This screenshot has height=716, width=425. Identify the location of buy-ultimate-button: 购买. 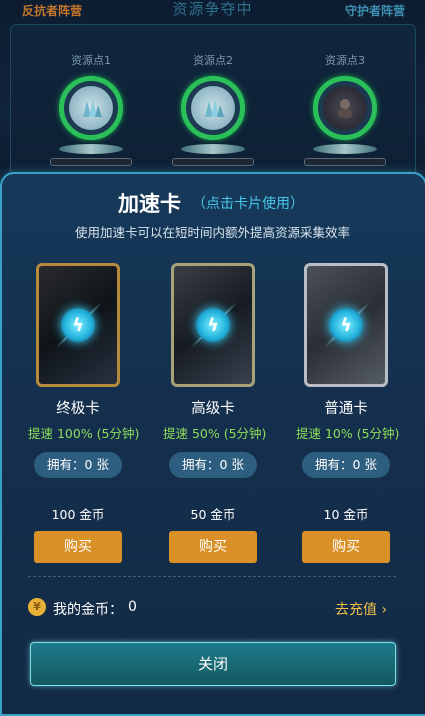
(78, 547).